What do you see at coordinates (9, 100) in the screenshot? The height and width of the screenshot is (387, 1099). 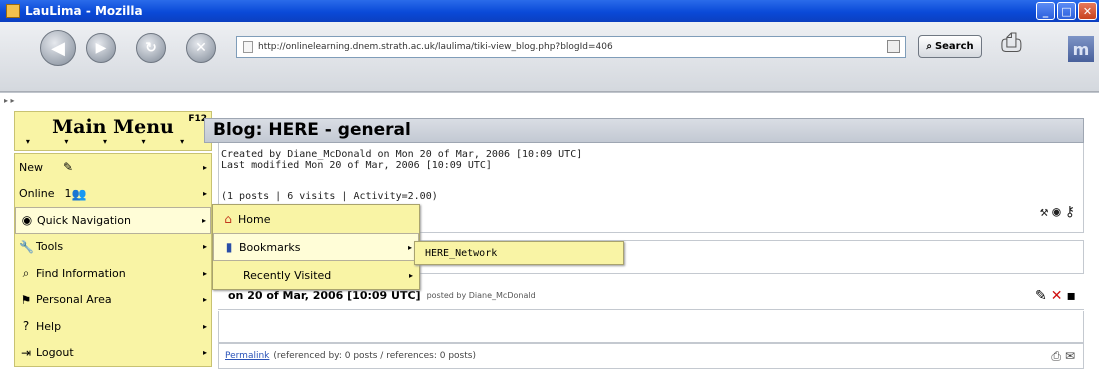 I see `mini-arrows: ▸ ▸` at bounding box center [9, 100].